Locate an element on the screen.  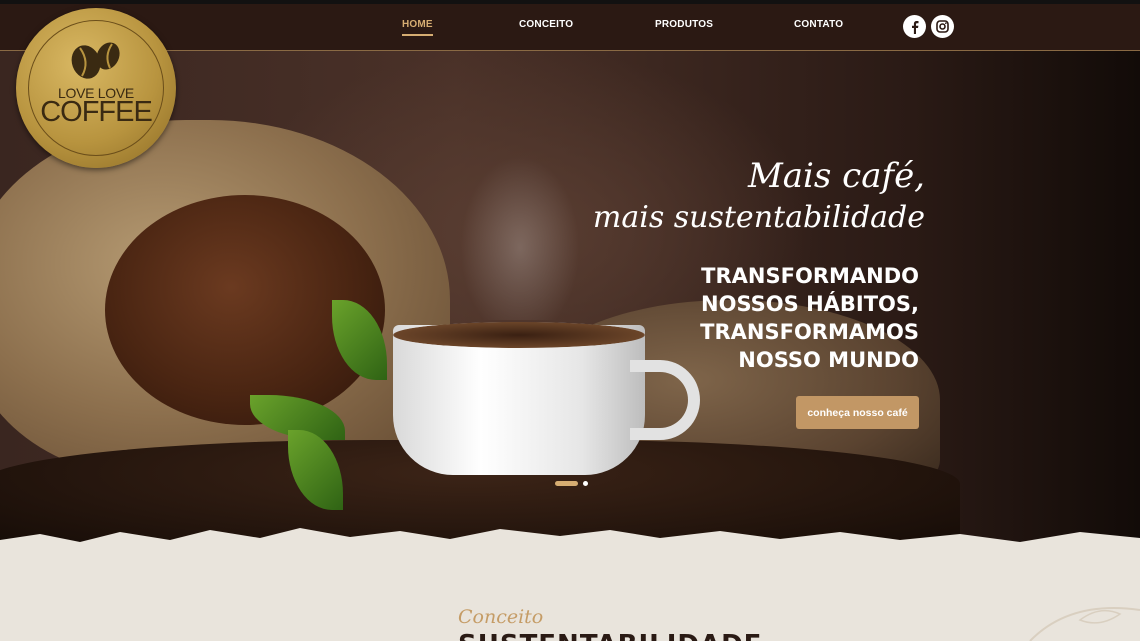
logo-text-coffee: COFFEE is located at coordinates (96, 112).